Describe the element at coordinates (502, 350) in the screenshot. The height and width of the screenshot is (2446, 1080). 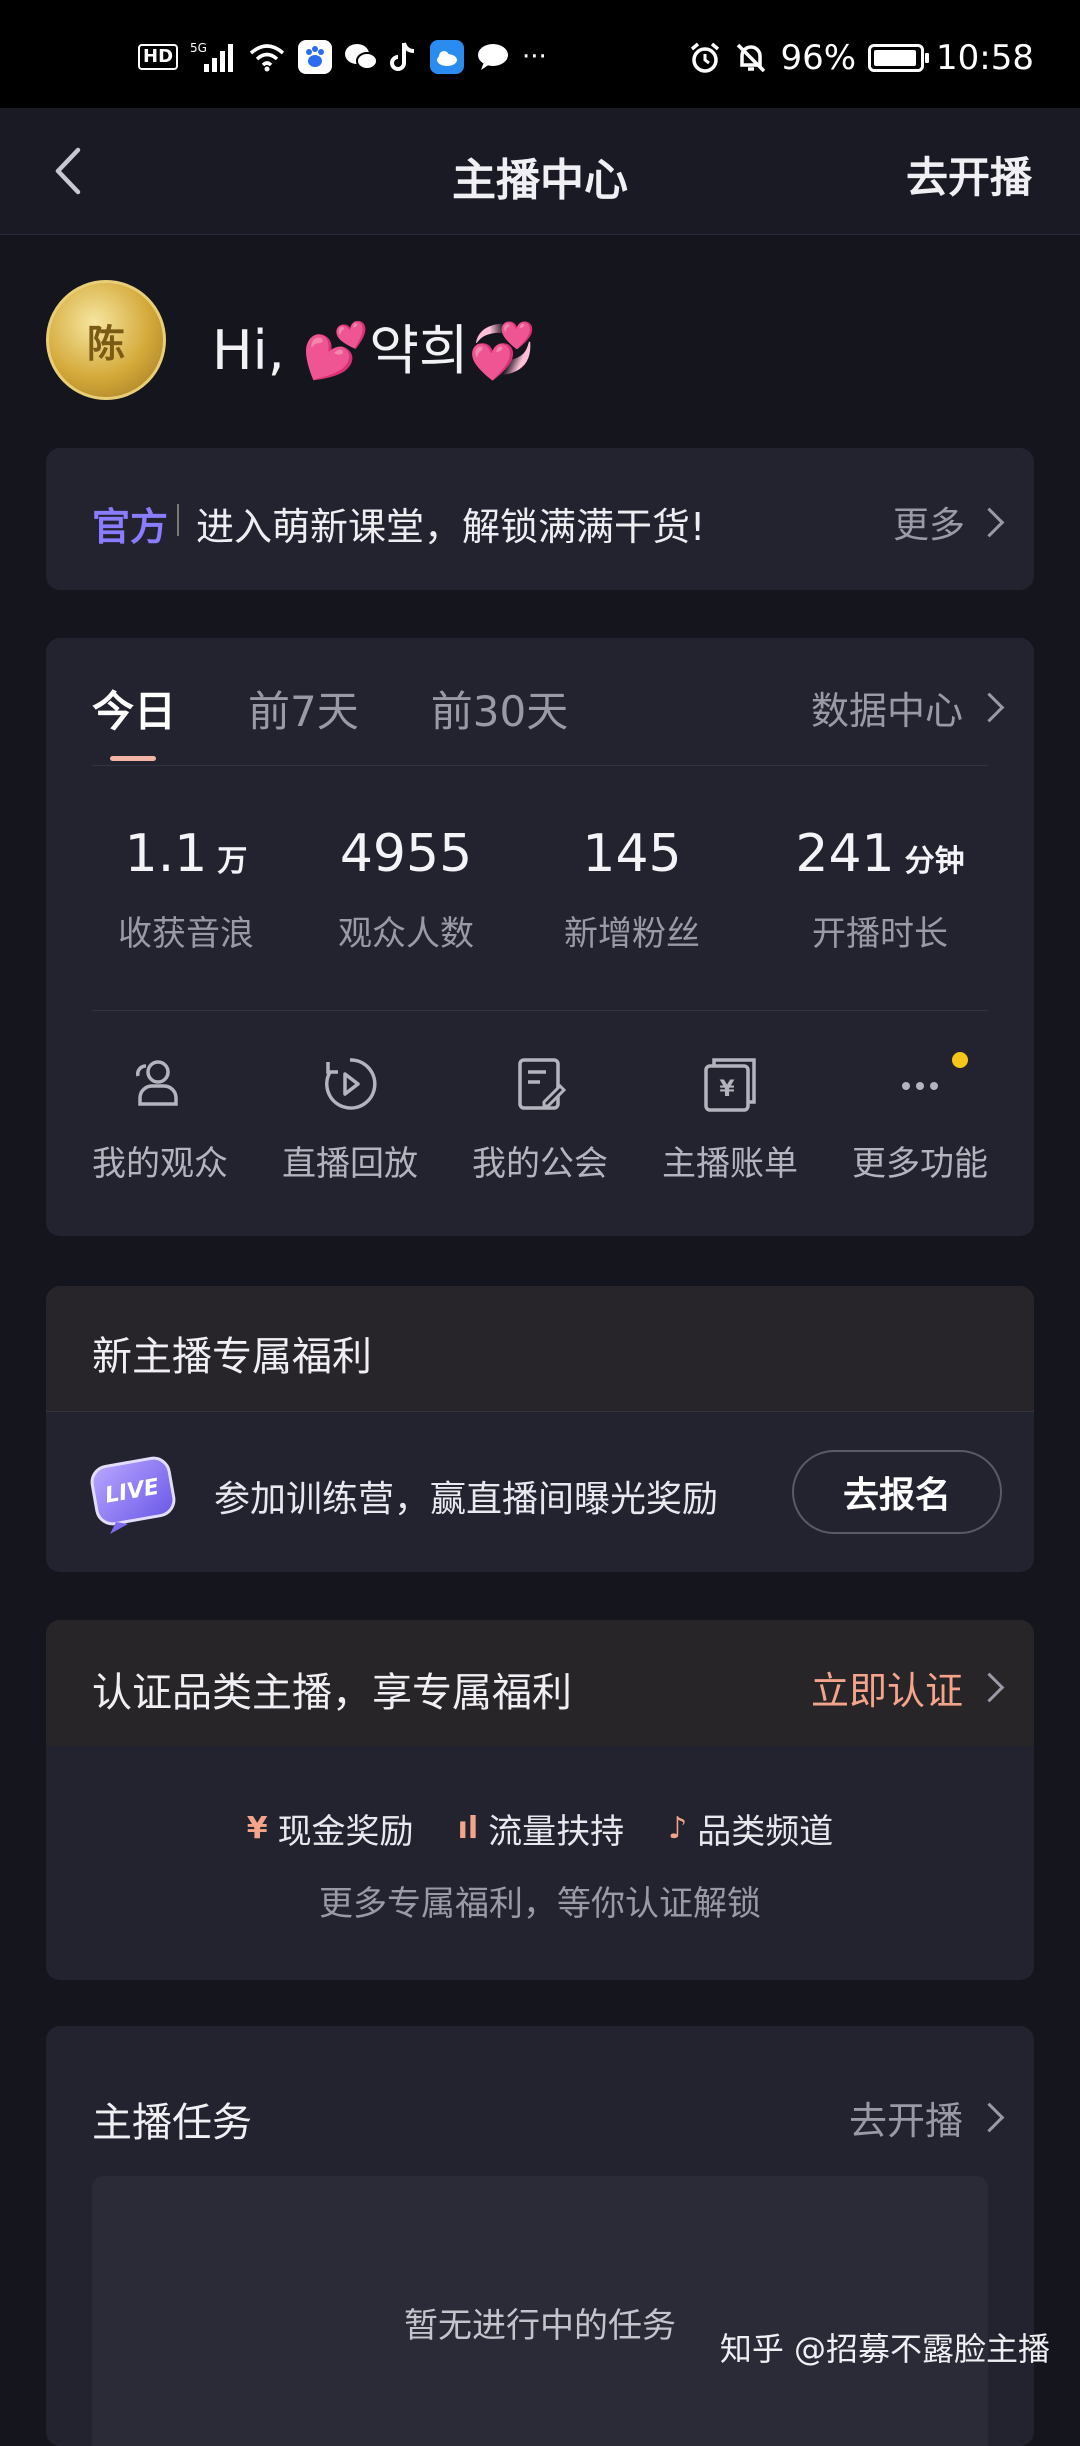
I see `heart-ring-emoji-icon: 💞` at that location.